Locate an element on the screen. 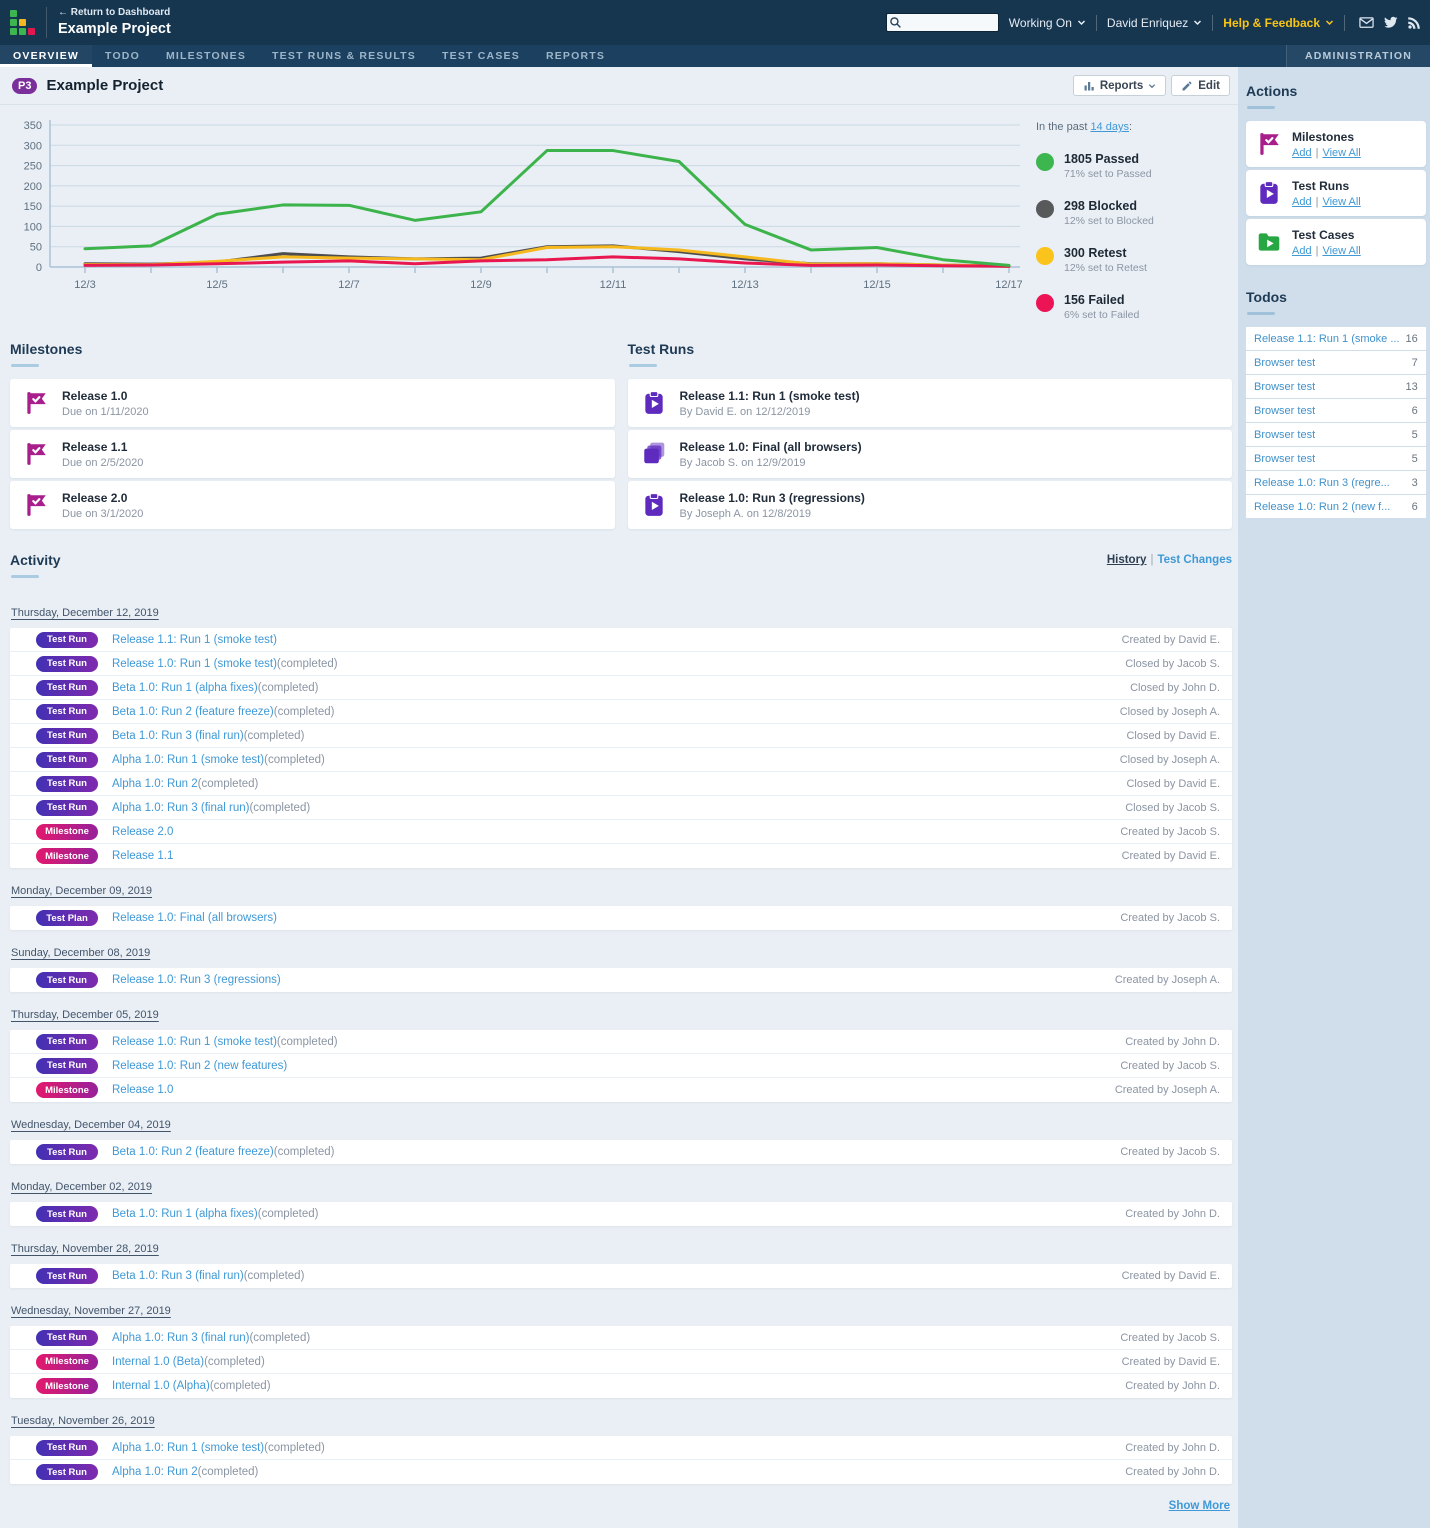 The height and width of the screenshot is (1528, 1430). svg-text: 12/5 is located at coordinates (216, 285).